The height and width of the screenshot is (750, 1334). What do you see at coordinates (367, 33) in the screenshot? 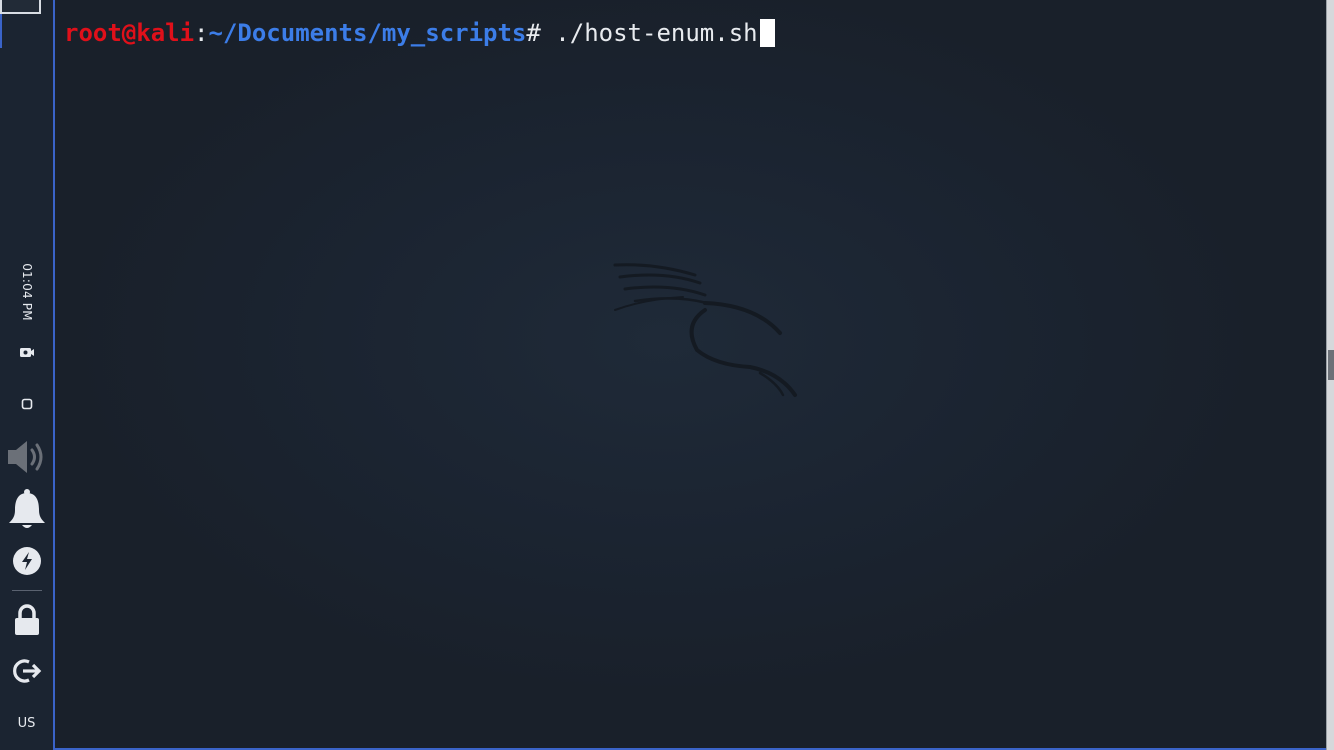
I see `prompt-path: ~/Documents/my_scripts` at bounding box center [367, 33].